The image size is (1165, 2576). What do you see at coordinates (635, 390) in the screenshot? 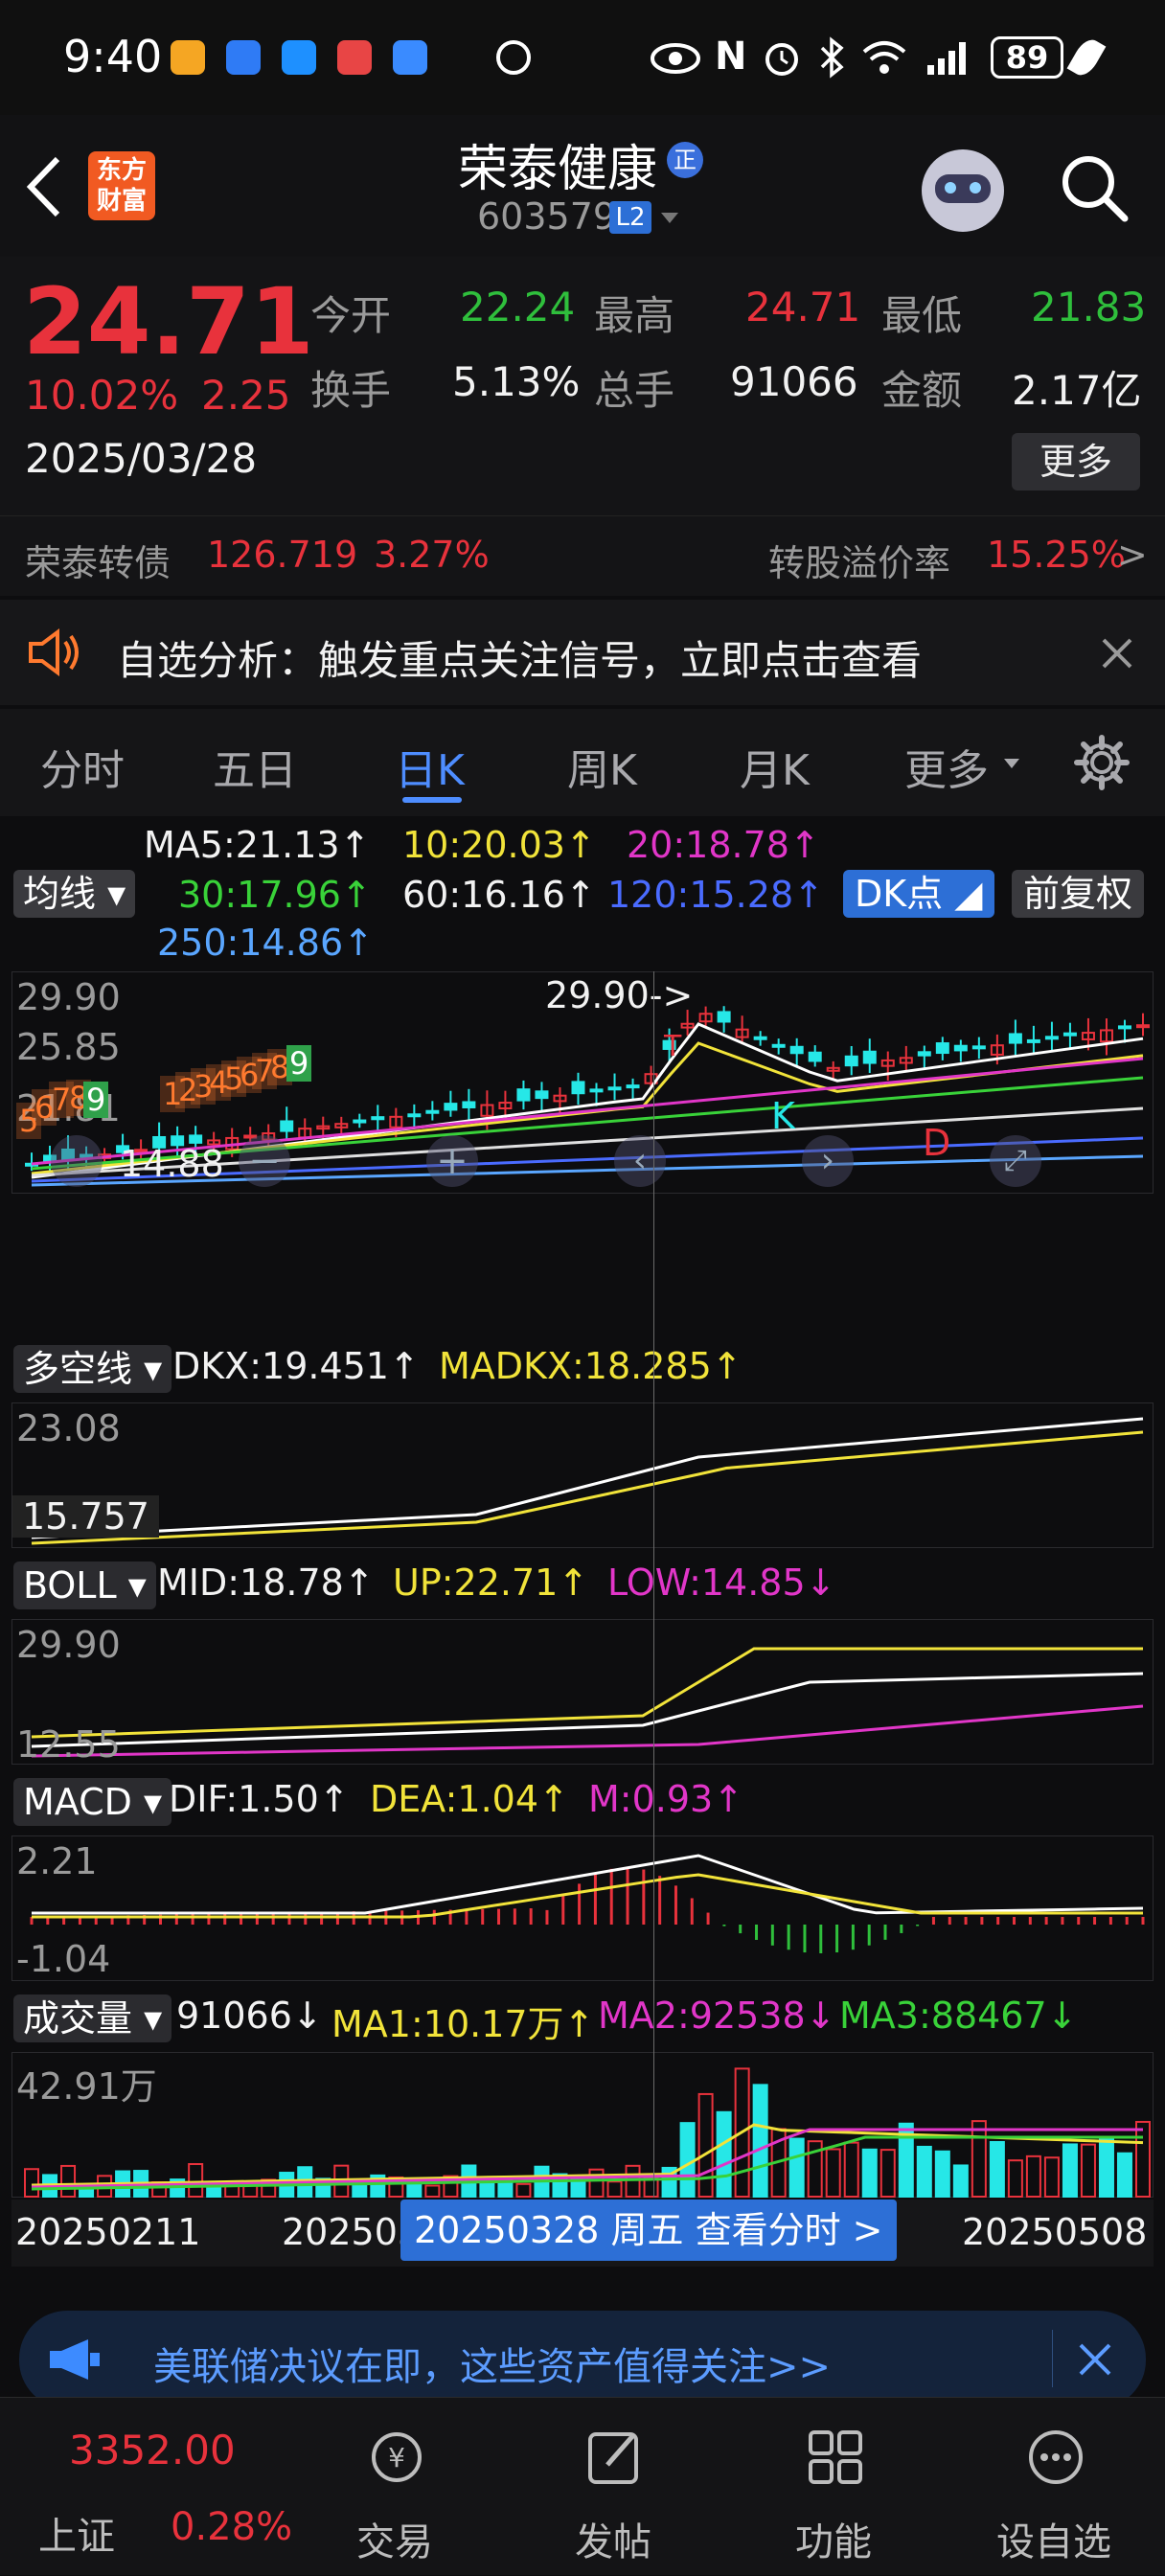
I see `volume-label: 总手` at bounding box center [635, 390].